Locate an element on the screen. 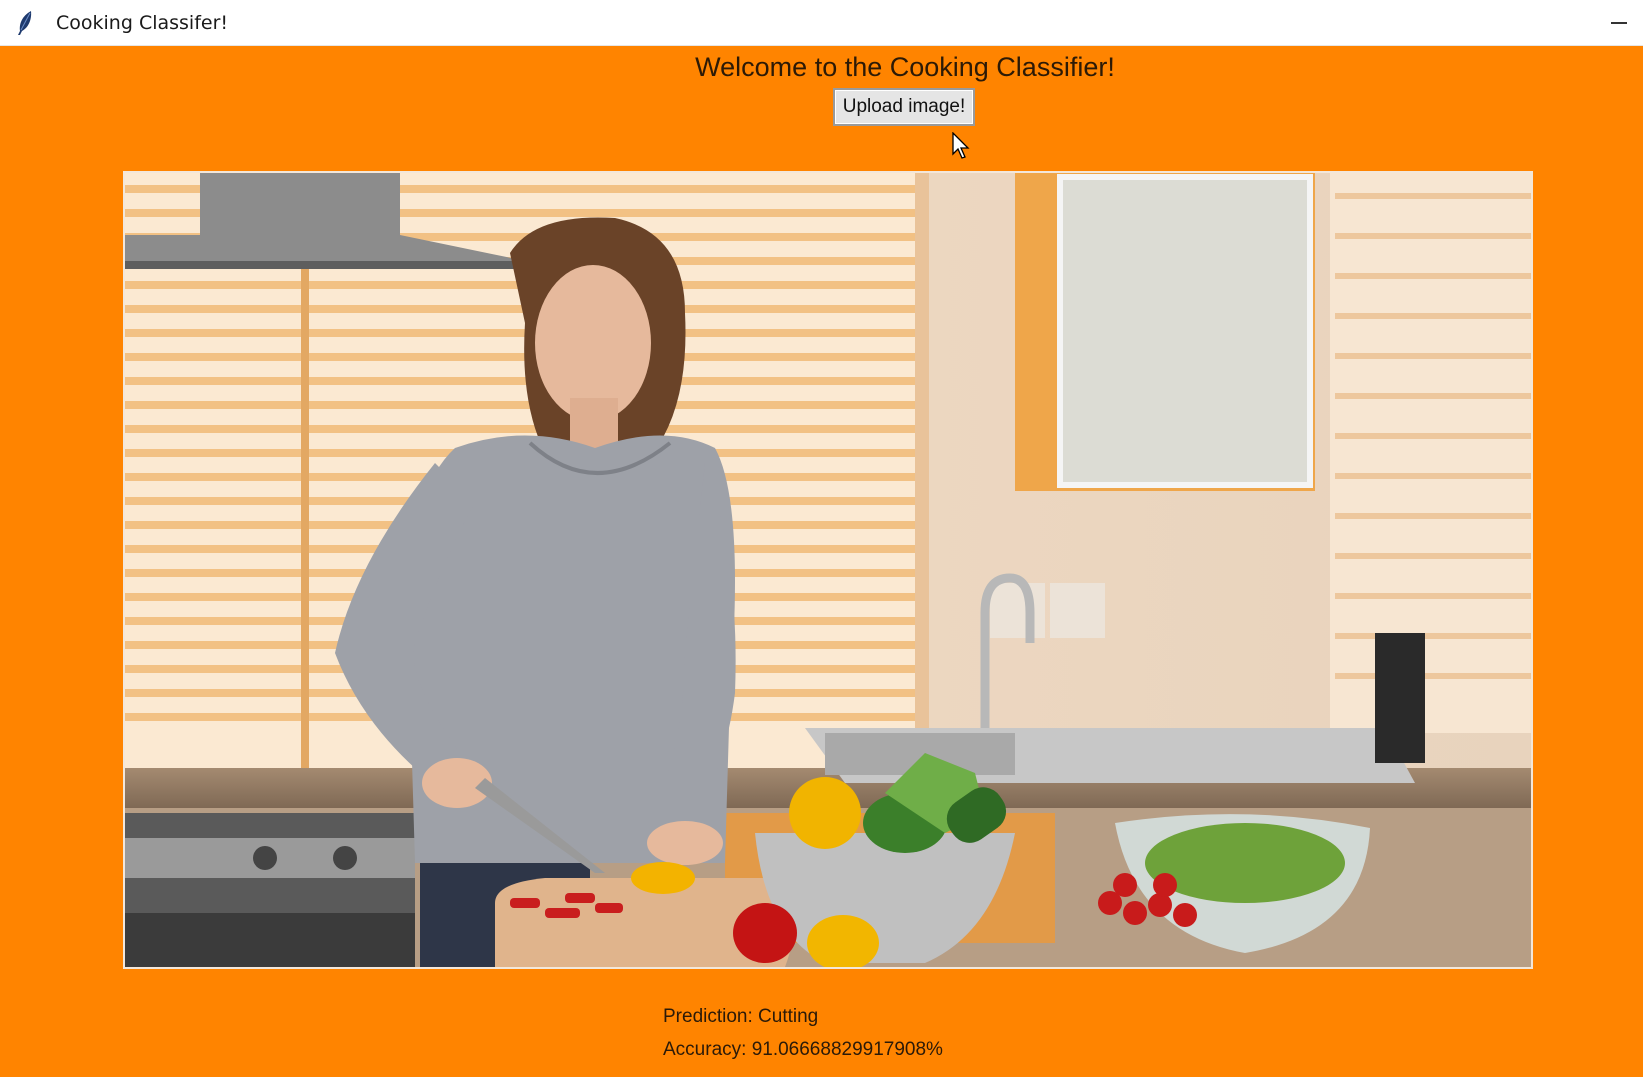  minimize-button is located at coordinates (1619, 23).